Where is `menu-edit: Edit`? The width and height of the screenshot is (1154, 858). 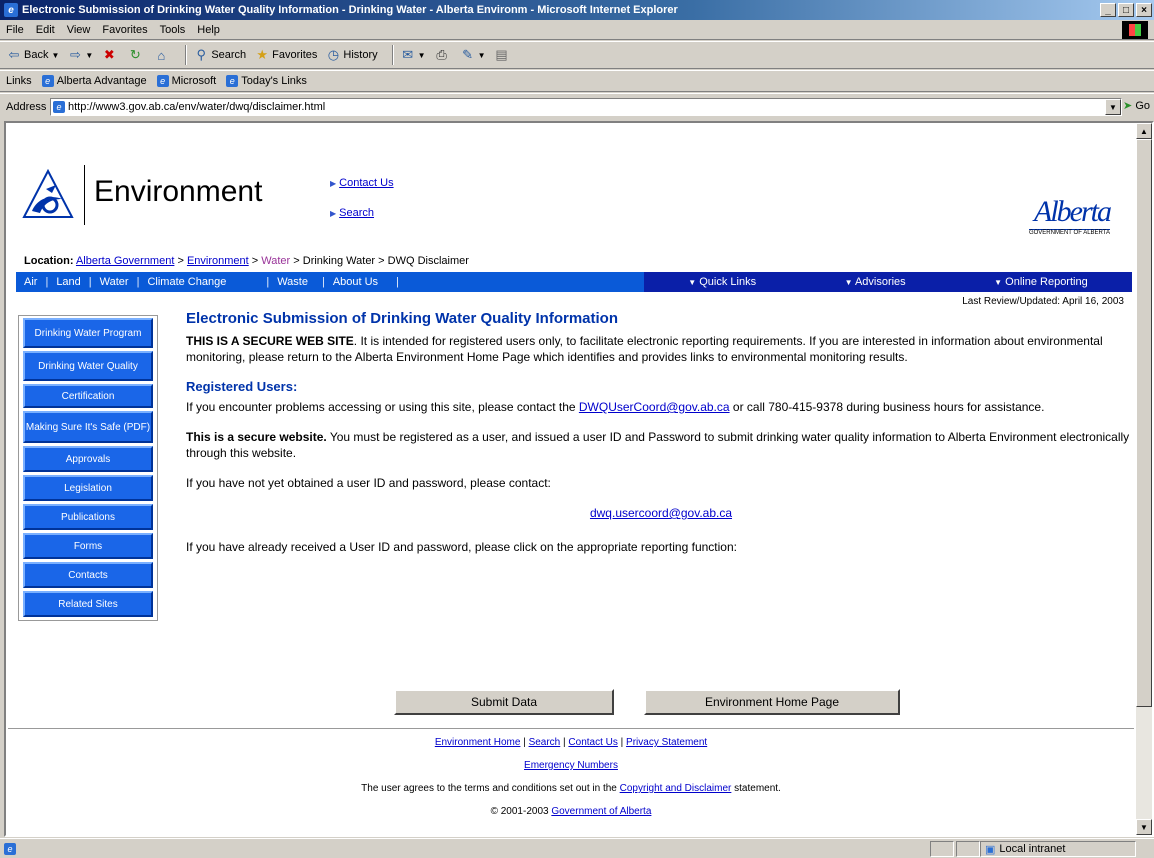
menu-edit: Edit is located at coordinates (45, 30).